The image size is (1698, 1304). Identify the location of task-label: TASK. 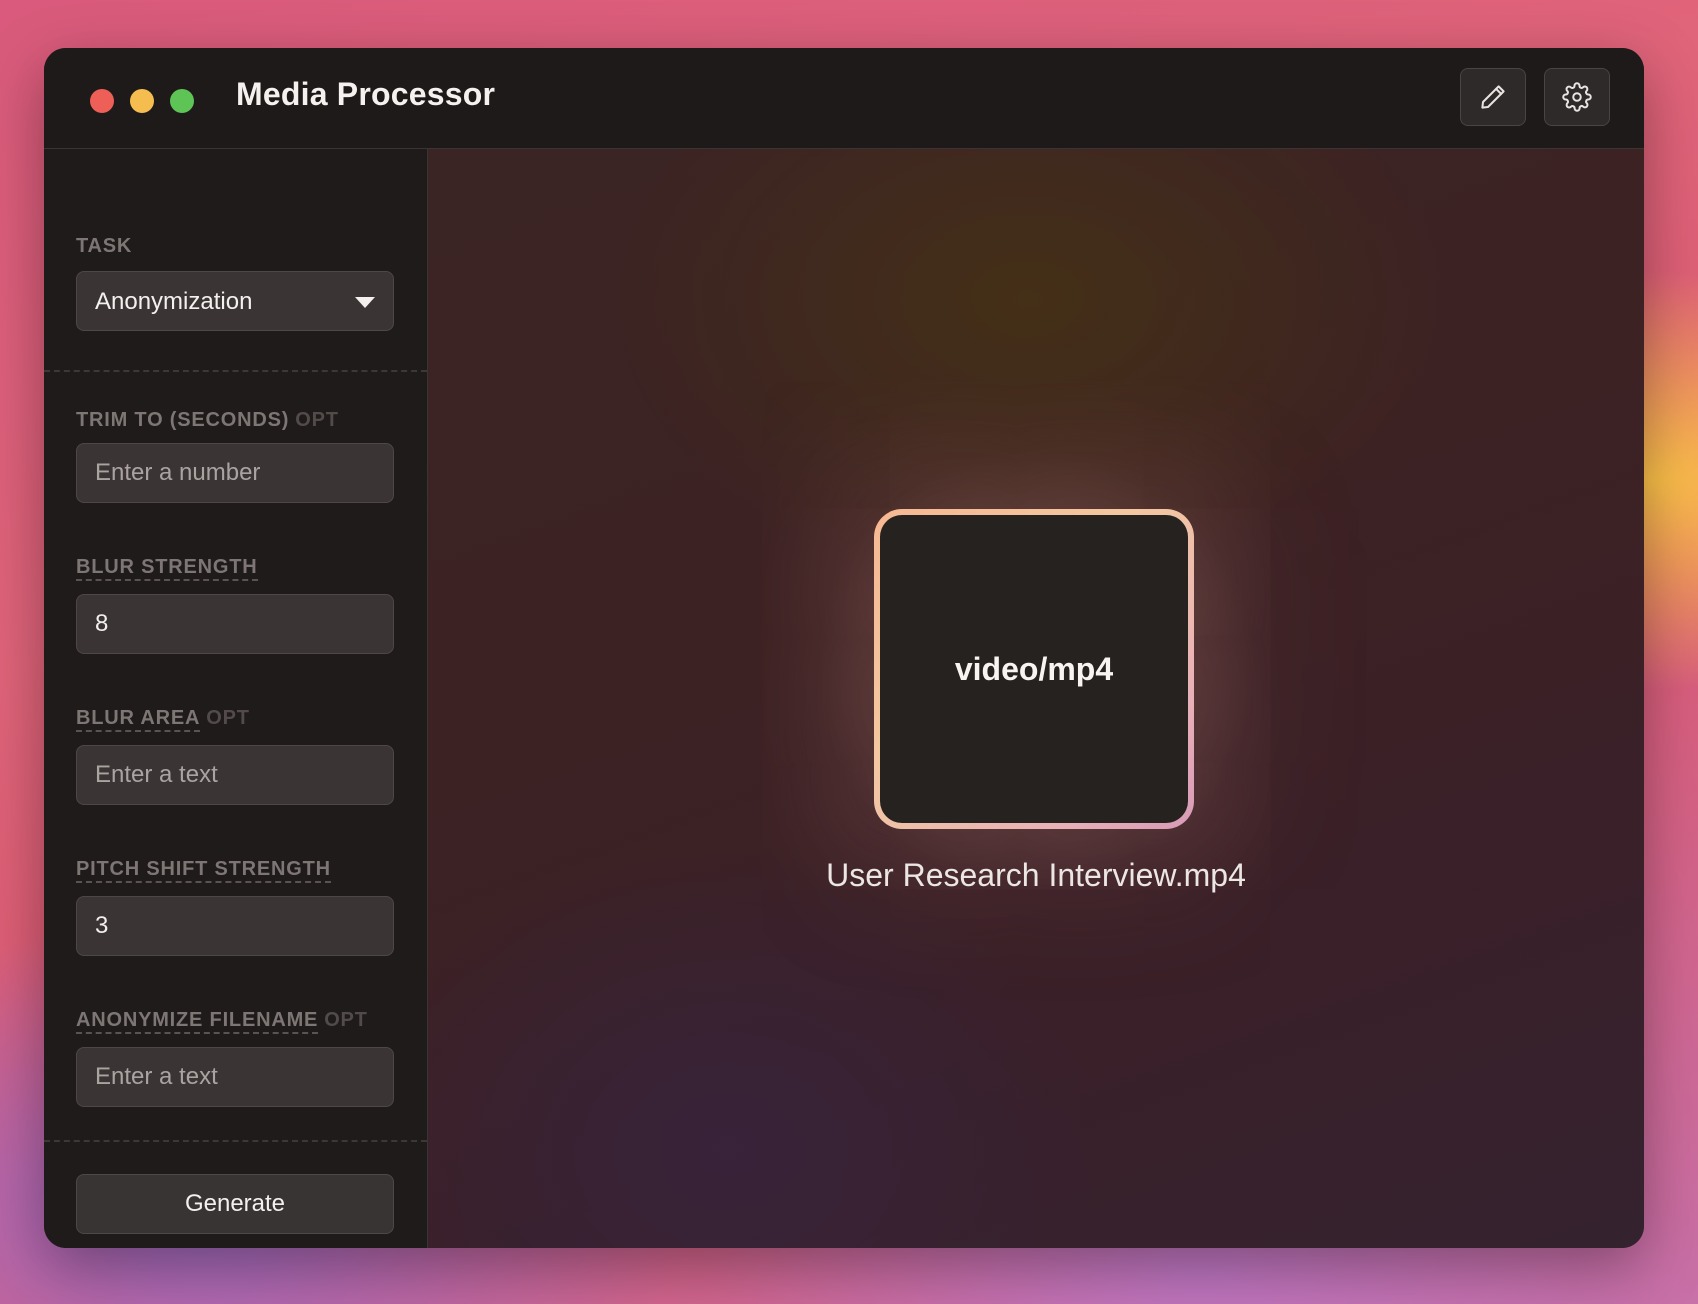
(104, 246).